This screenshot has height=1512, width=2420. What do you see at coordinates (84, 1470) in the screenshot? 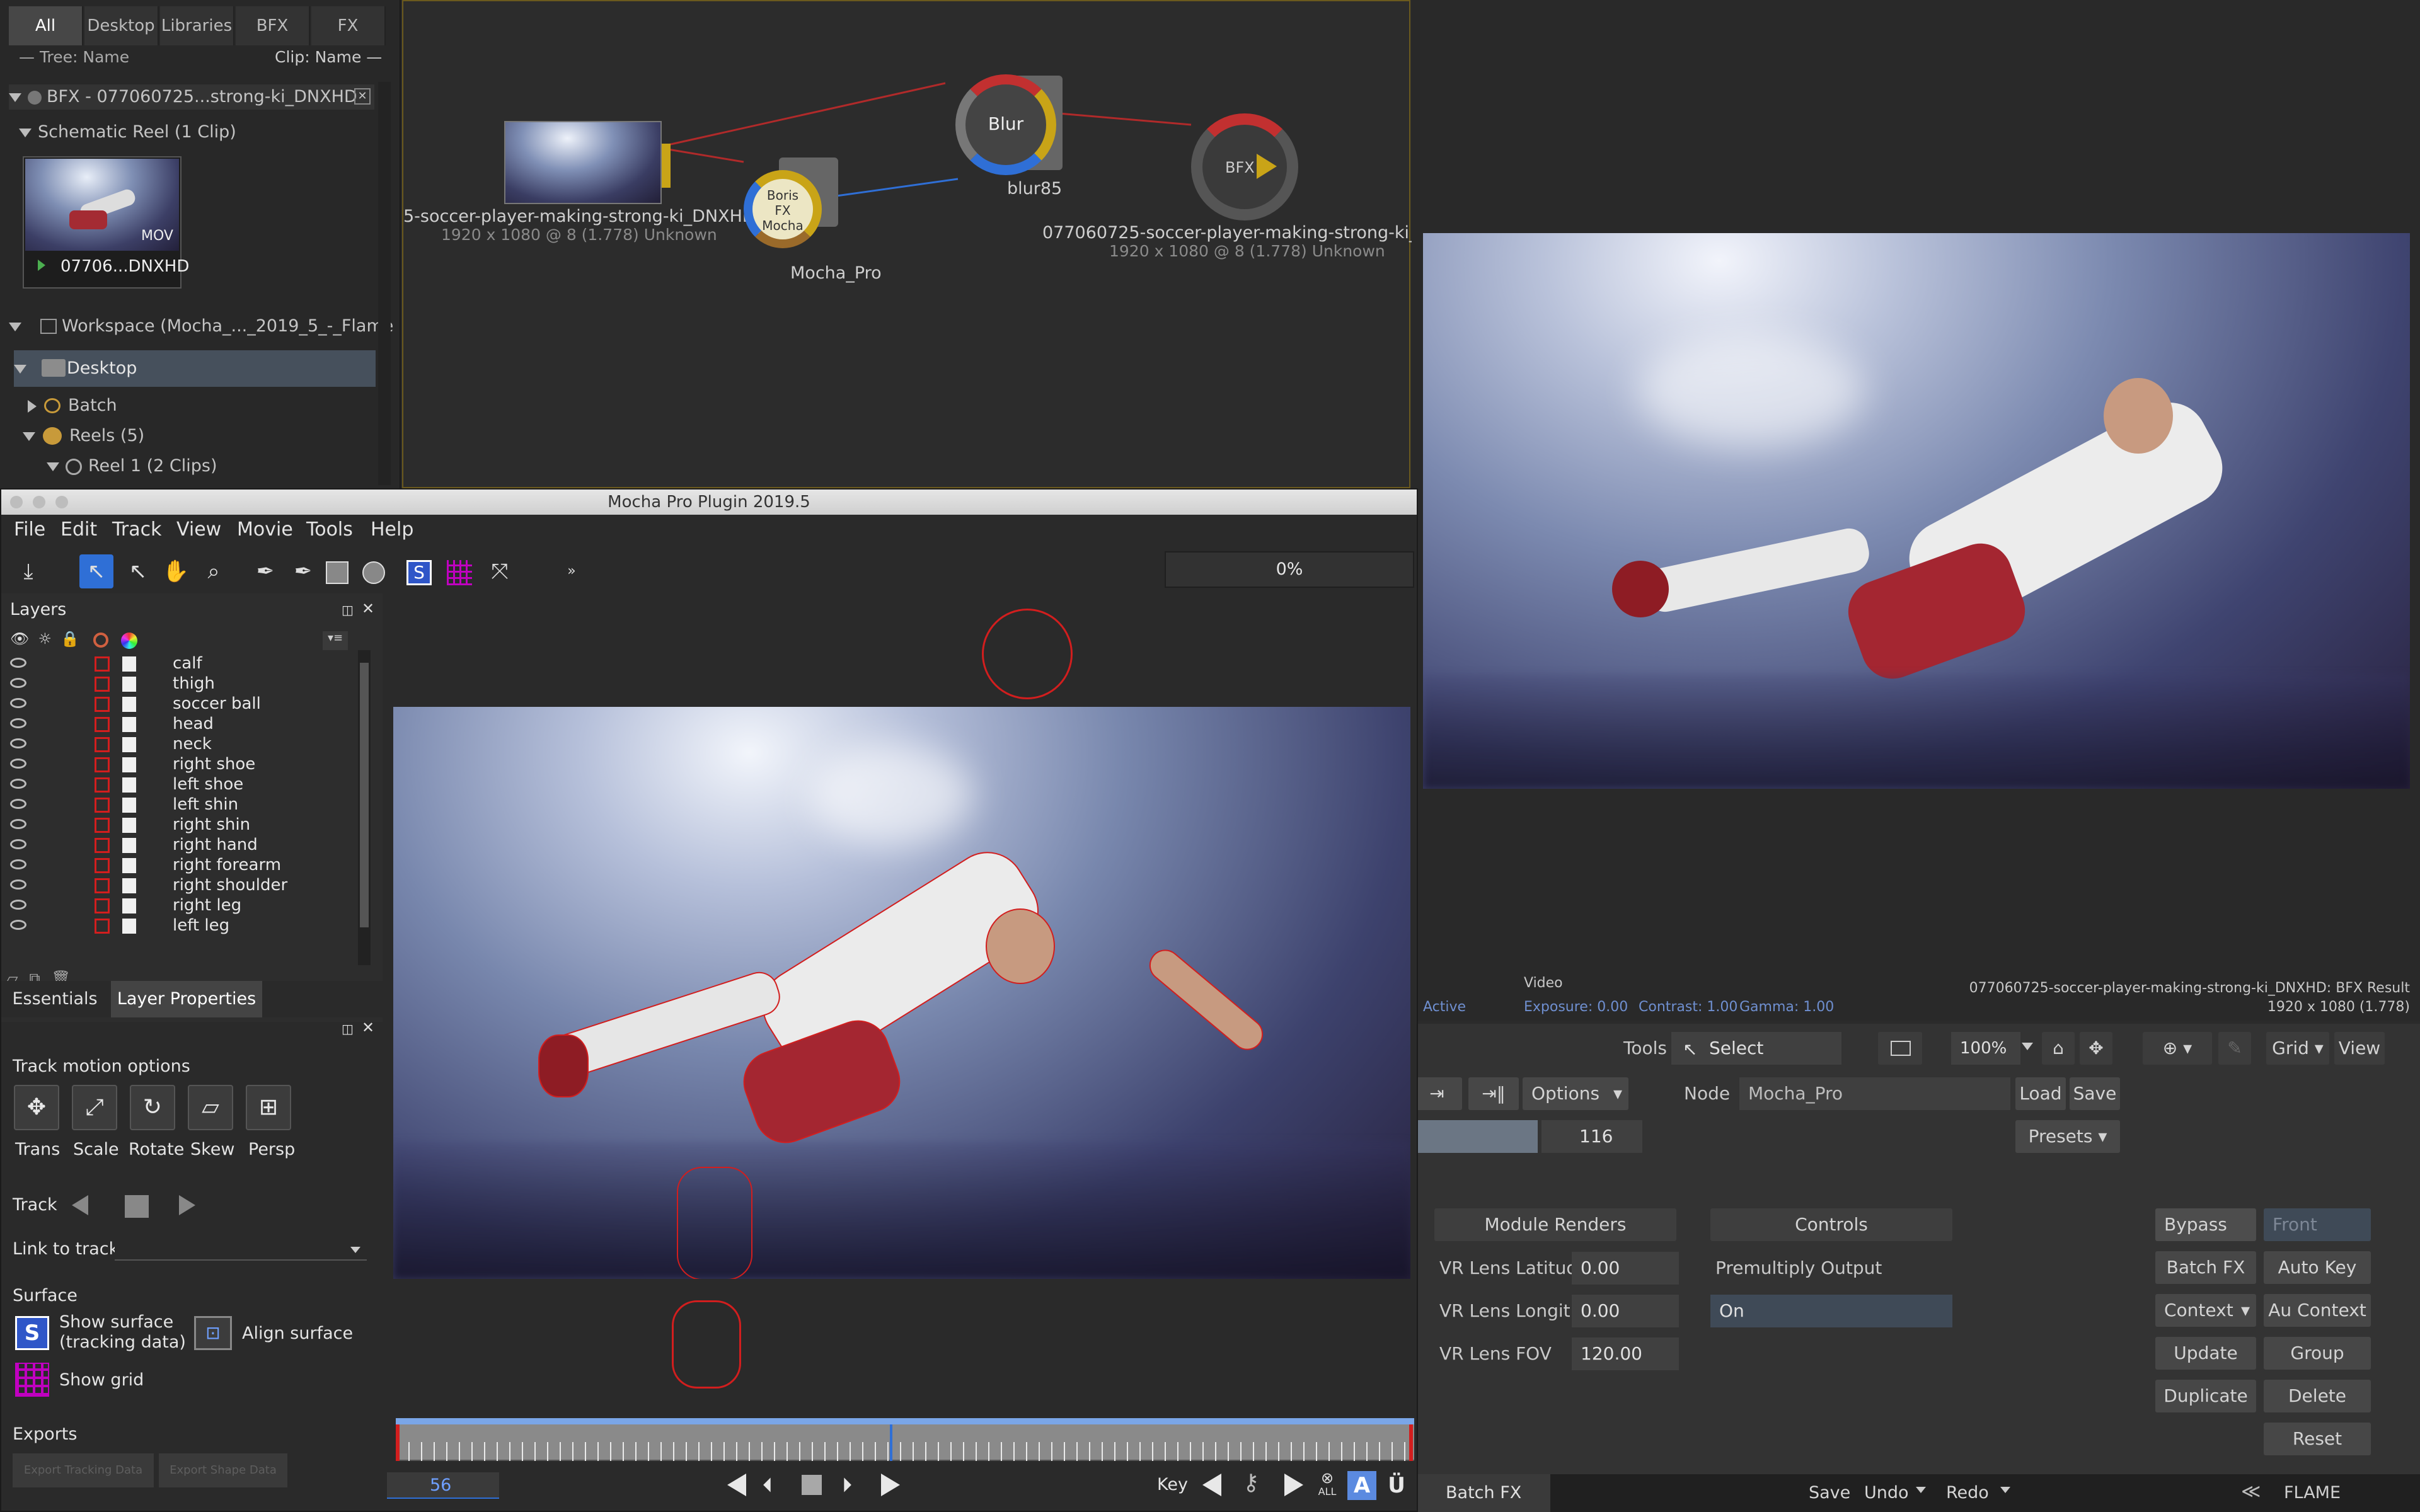
I see `export-tracking-button: Export Tracking Data` at bounding box center [84, 1470].